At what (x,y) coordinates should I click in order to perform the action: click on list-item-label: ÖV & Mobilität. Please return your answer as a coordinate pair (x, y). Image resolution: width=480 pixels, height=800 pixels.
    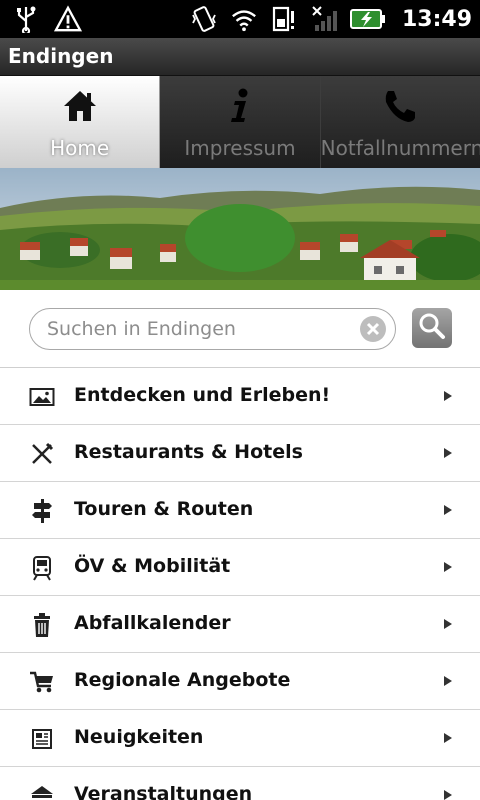
    Looking at the image, I should click on (152, 566).